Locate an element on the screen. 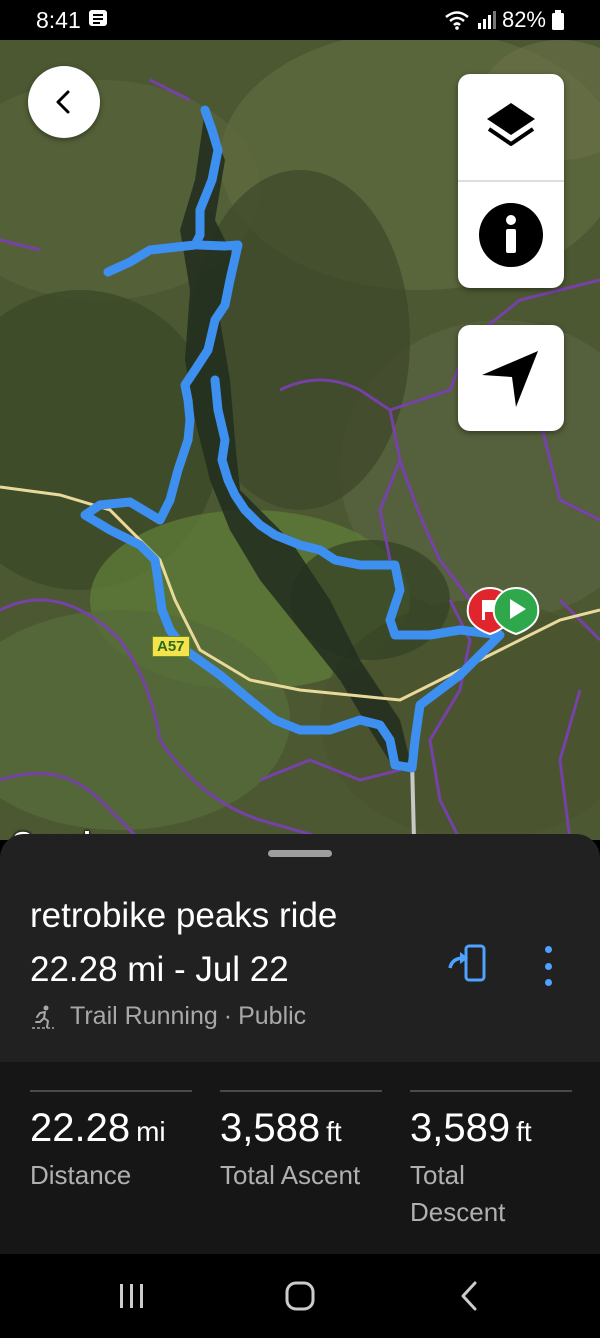 The height and width of the screenshot is (1338, 600). stat-value: 3,588 ft is located at coordinates (281, 1128).